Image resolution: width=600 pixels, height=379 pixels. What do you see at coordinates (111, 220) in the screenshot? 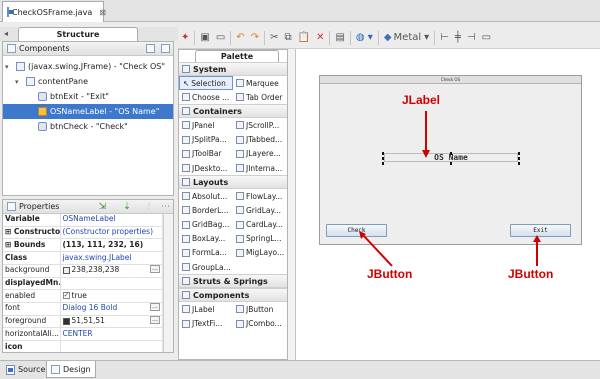
I see `property-value: OSNameLabel` at bounding box center [111, 220].